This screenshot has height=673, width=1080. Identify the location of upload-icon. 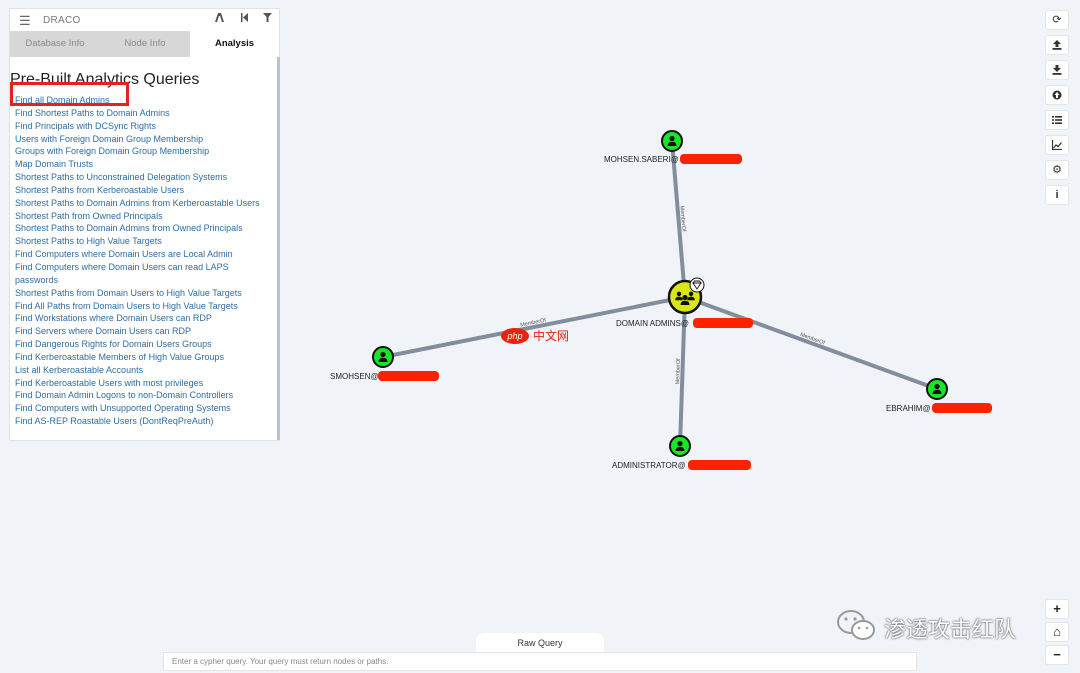
(1057, 45).